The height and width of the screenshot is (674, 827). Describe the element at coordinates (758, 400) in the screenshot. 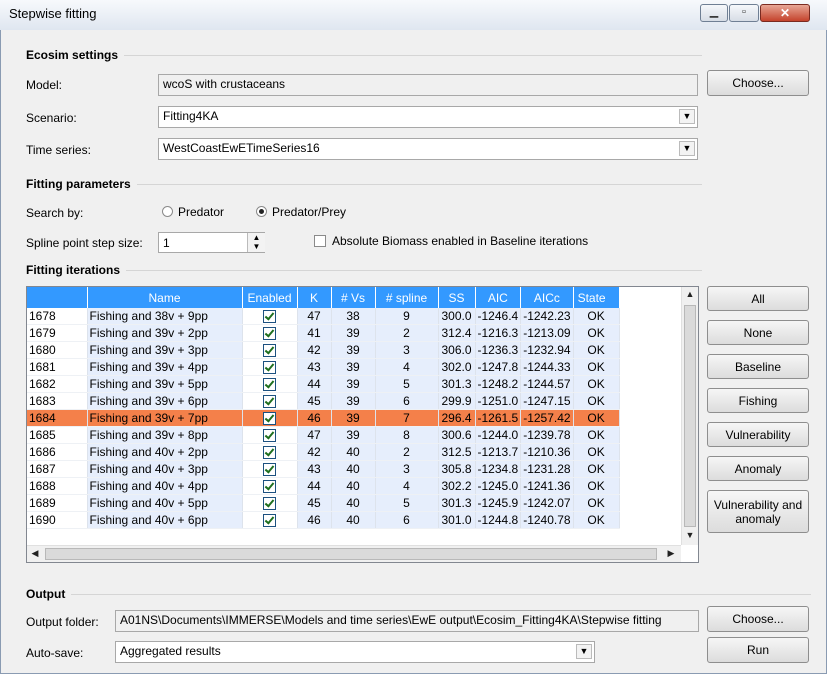

I see `fishing-button: Fishing` at that location.